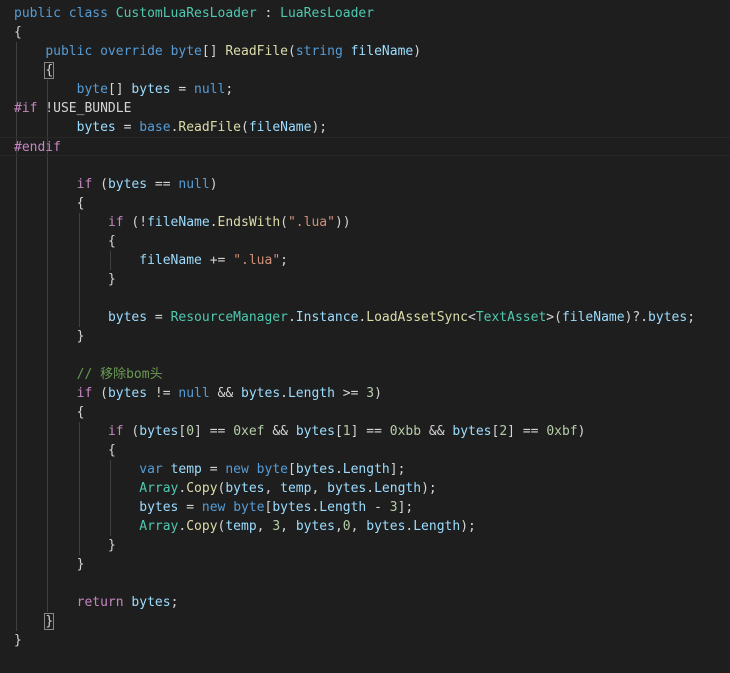 The height and width of the screenshot is (673, 730). What do you see at coordinates (405, 507) in the screenshot?
I see `code-token: ];` at bounding box center [405, 507].